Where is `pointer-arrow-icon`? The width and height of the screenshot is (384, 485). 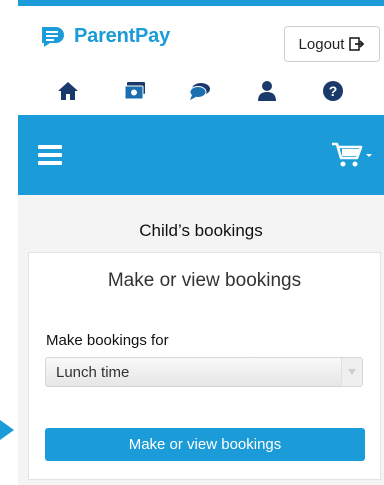
pointer-arrow-icon is located at coordinates (7, 430).